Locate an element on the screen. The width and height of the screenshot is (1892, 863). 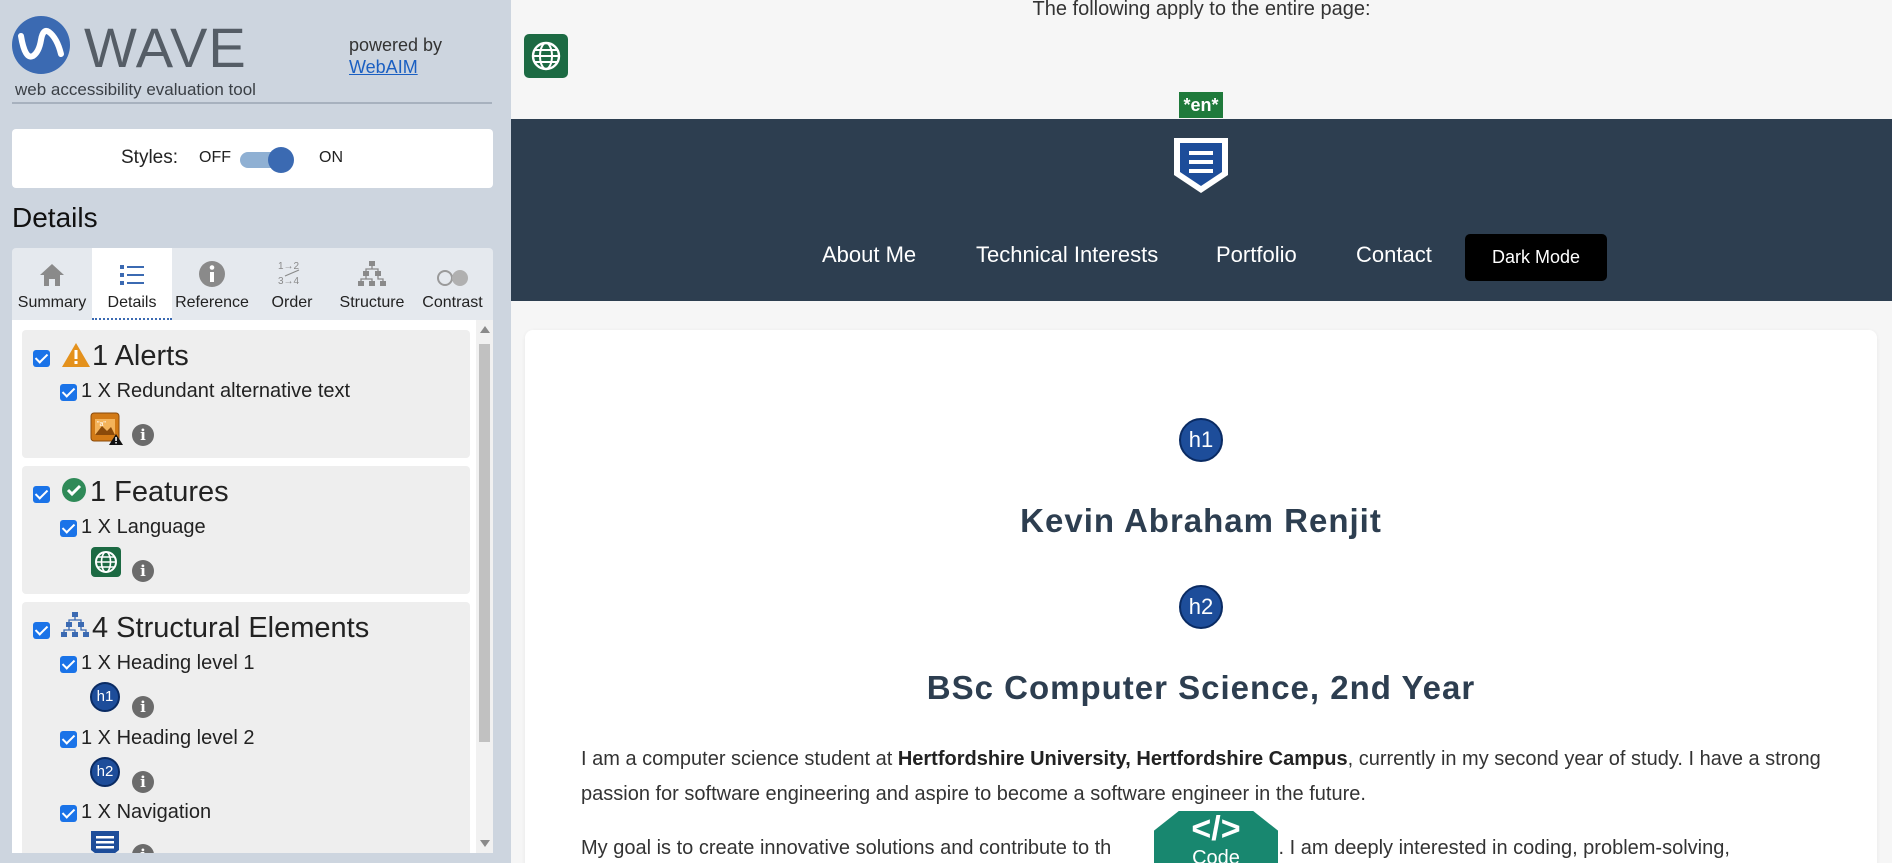
tab-structure: Structure is located at coordinates (372, 284).